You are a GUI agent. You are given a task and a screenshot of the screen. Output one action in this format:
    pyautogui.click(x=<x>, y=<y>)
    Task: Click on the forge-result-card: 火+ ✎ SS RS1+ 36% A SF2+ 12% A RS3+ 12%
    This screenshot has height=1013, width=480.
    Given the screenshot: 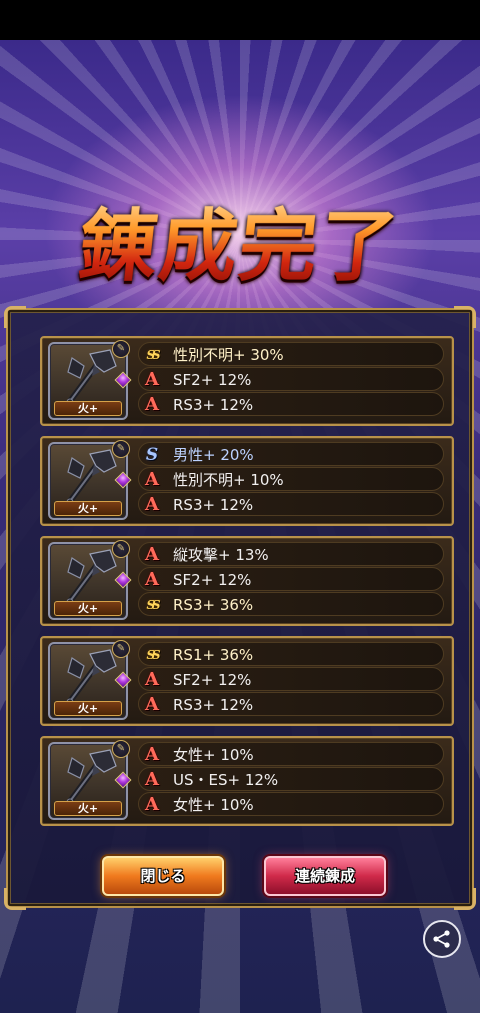 What is the action you would take?
    pyautogui.click(x=247, y=681)
    